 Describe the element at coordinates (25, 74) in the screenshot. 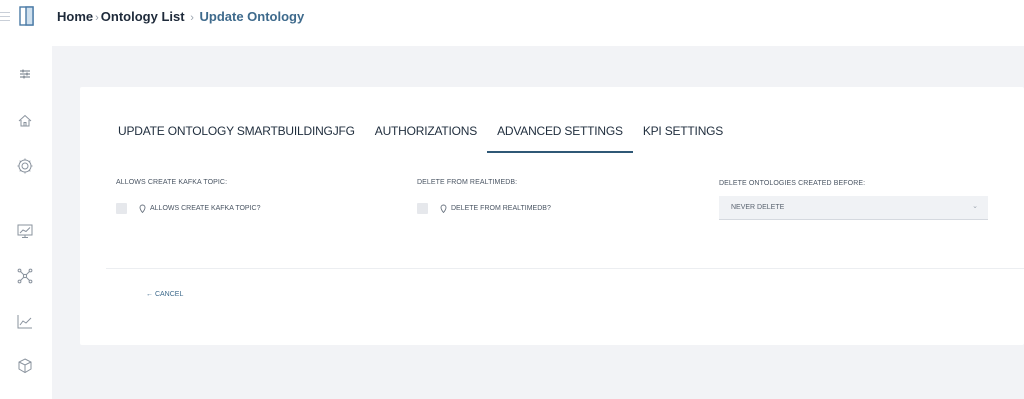

I see `sliders-icon` at that location.